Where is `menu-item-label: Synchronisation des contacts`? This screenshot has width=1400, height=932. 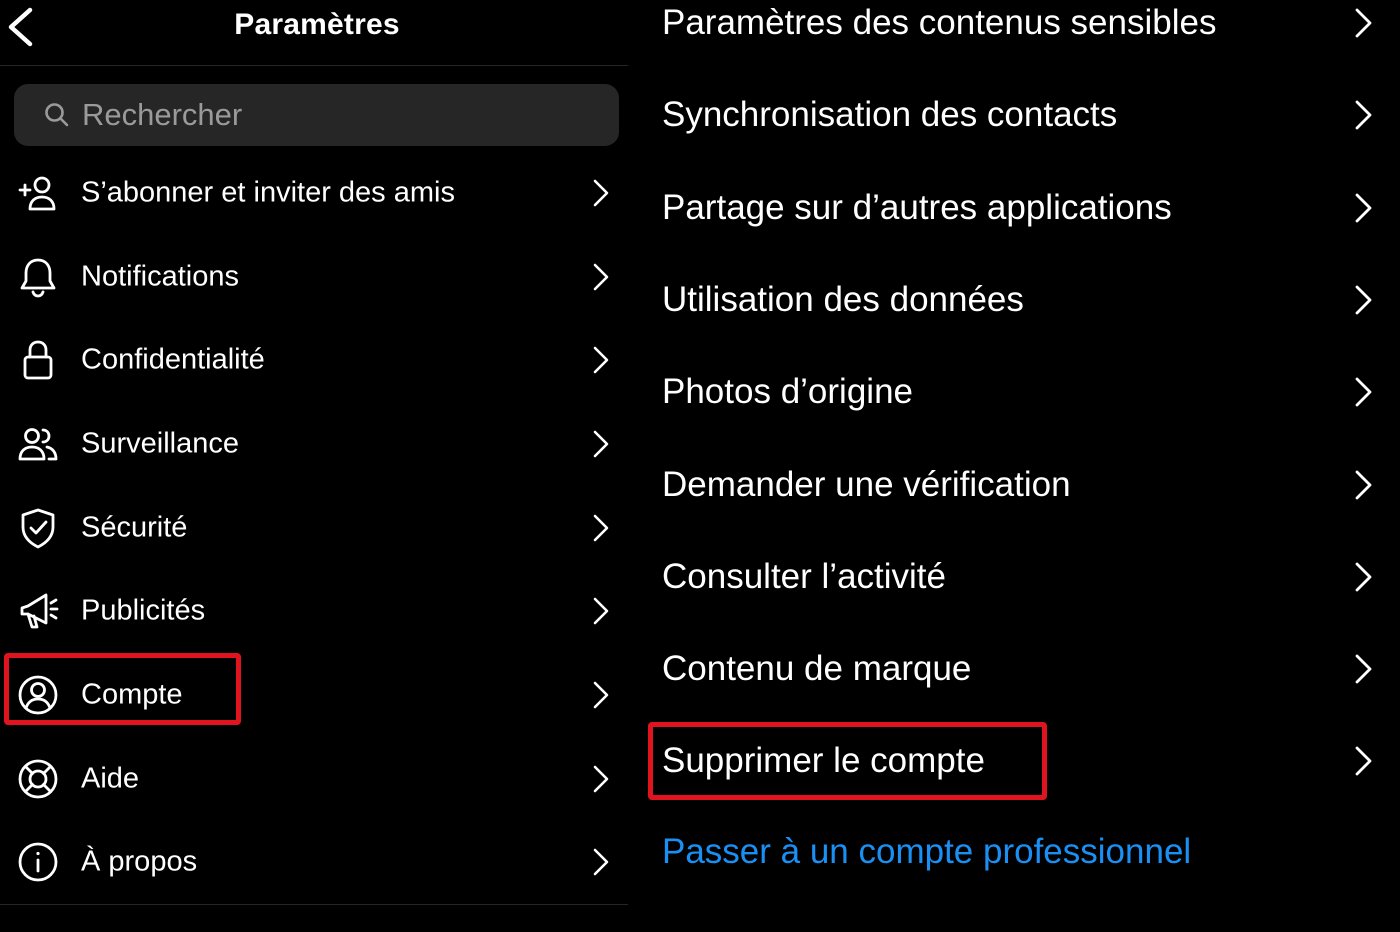 menu-item-label: Synchronisation des contacts is located at coordinates (890, 114).